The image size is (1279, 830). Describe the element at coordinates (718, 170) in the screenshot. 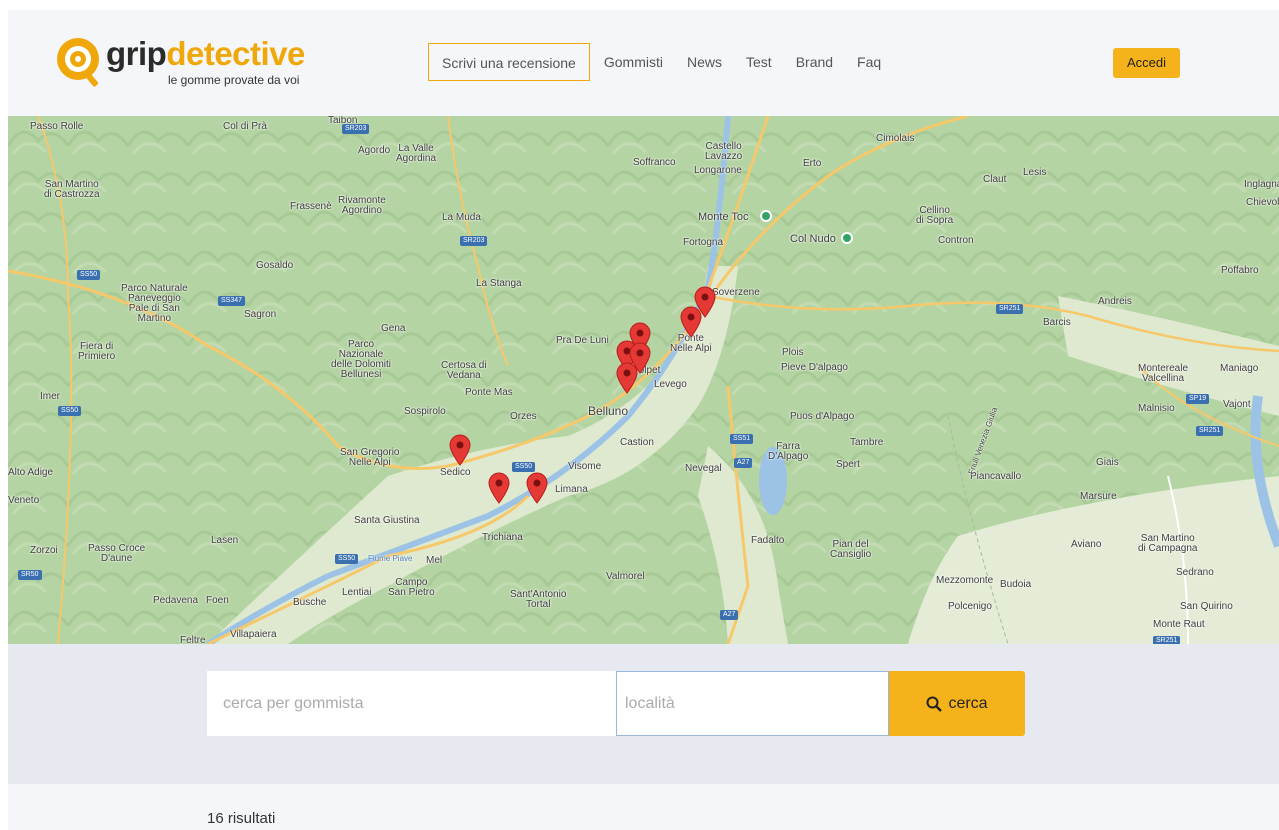

I see `map-label: Longarone` at that location.